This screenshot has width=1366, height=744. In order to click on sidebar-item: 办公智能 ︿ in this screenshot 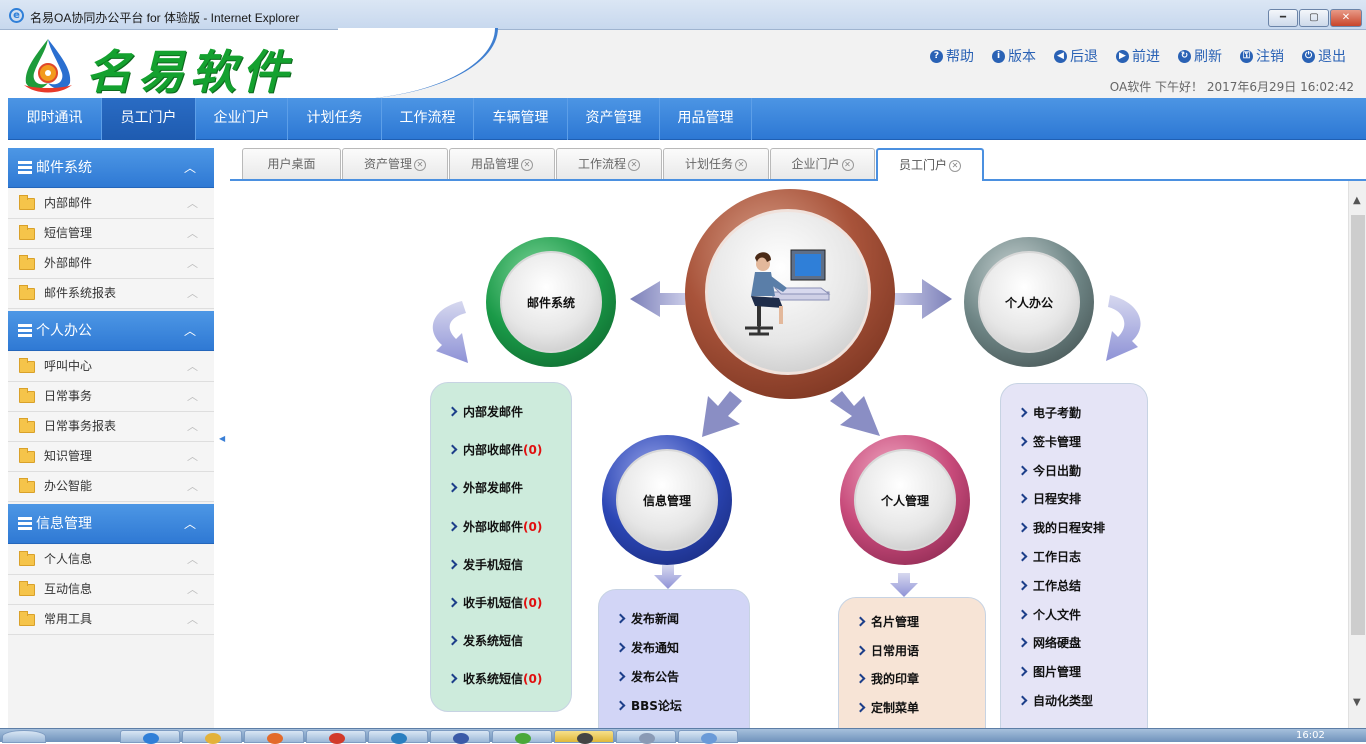, I will do `click(111, 487)`.